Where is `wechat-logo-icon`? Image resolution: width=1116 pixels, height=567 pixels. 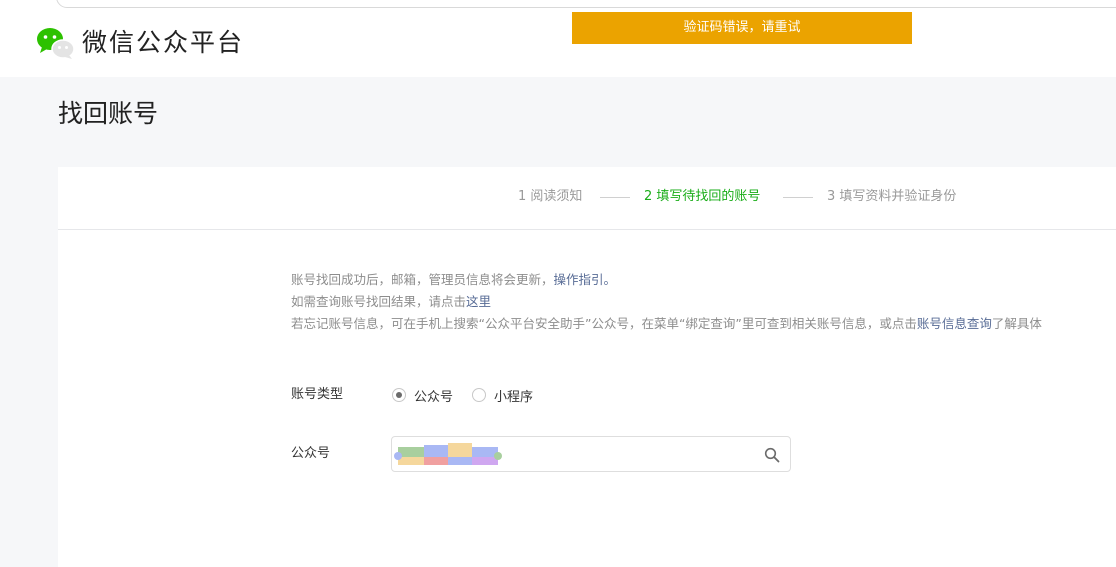 wechat-logo-icon is located at coordinates (56, 43).